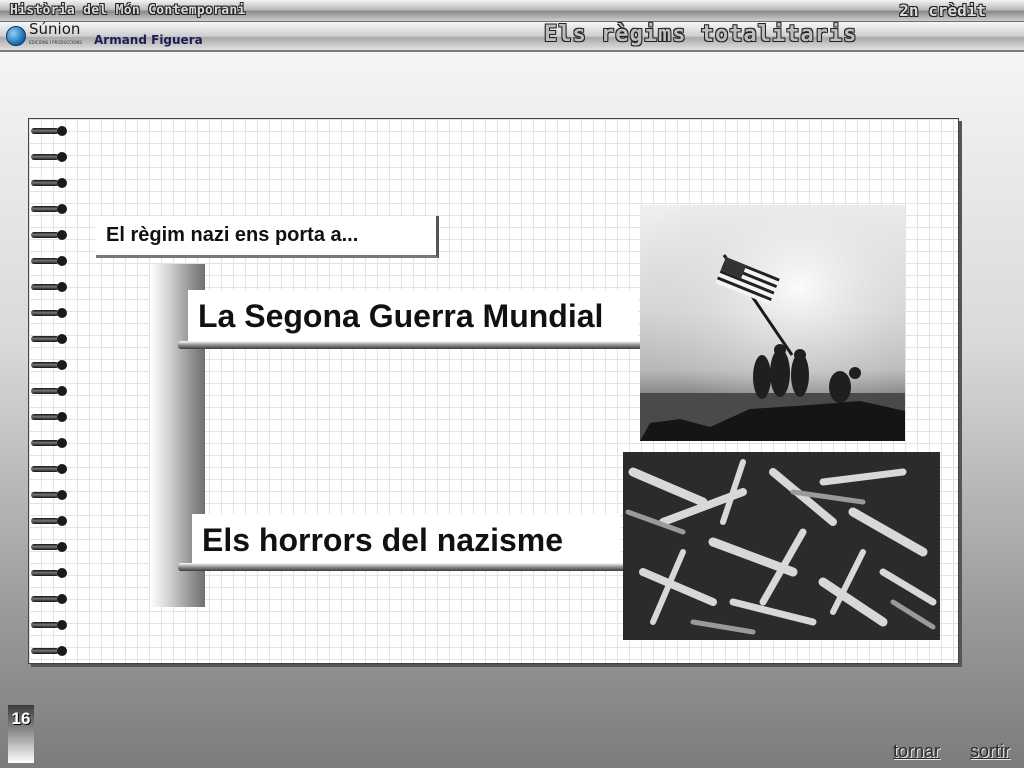 This screenshot has width=1024, height=768. Describe the element at coordinates (128, 10) in the screenshot. I see `course-title: Història del Món Contemporani` at that location.